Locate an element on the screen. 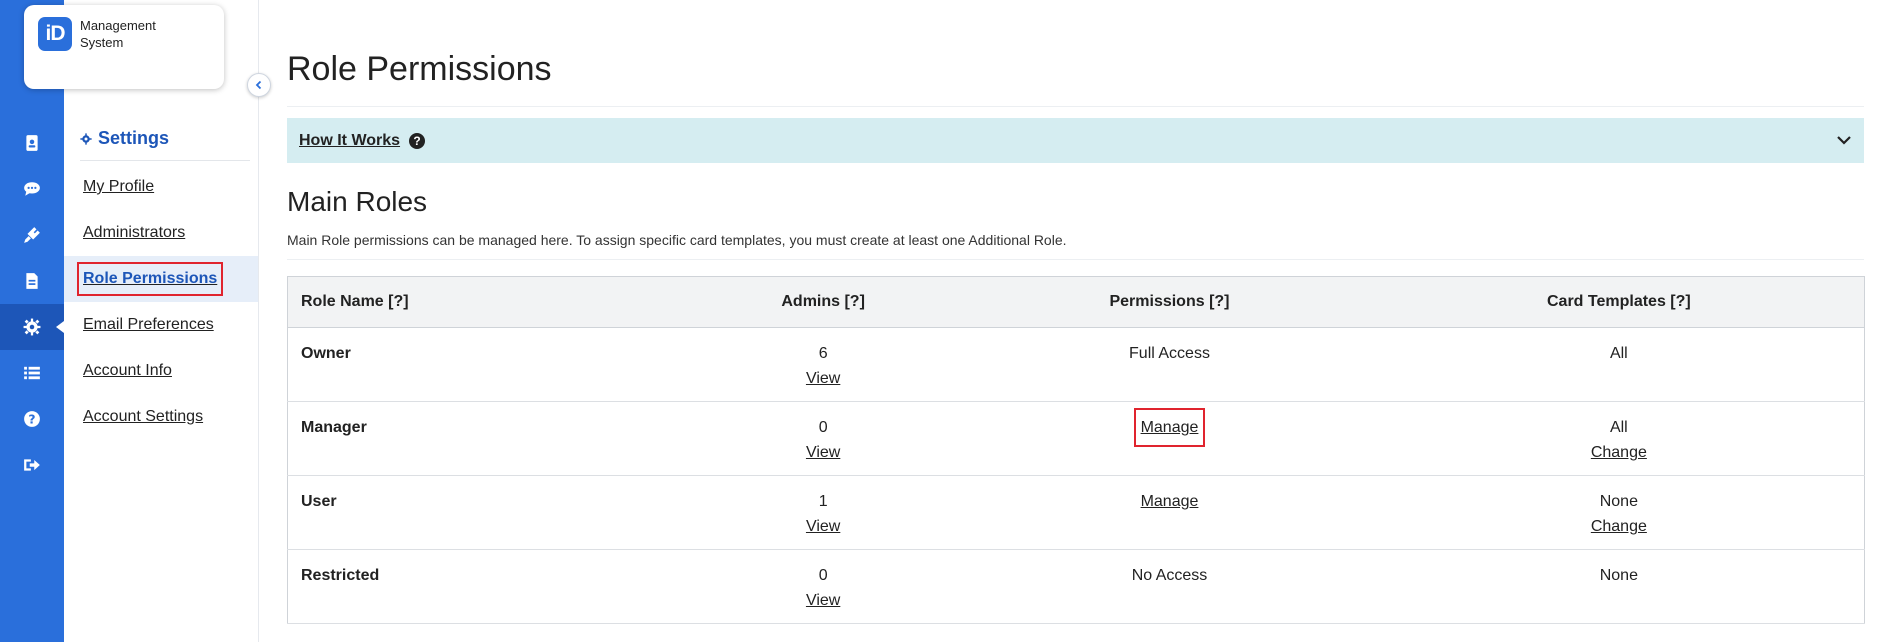 The height and width of the screenshot is (642, 1888). rail-help: ? is located at coordinates (32, 419).